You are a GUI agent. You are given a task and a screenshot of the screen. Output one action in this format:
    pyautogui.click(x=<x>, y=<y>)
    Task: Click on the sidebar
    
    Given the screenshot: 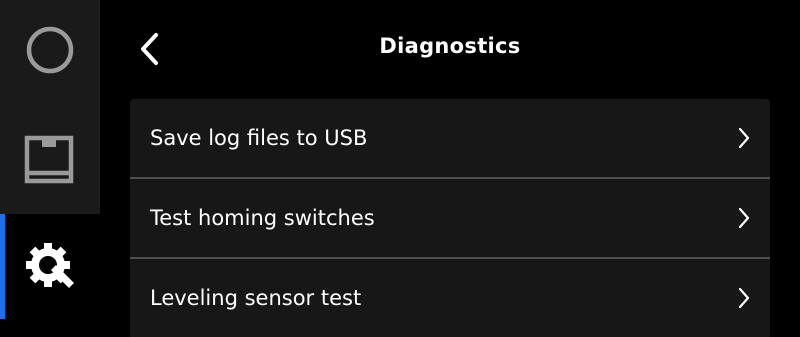 What is the action you would take?
    pyautogui.click(x=50, y=159)
    